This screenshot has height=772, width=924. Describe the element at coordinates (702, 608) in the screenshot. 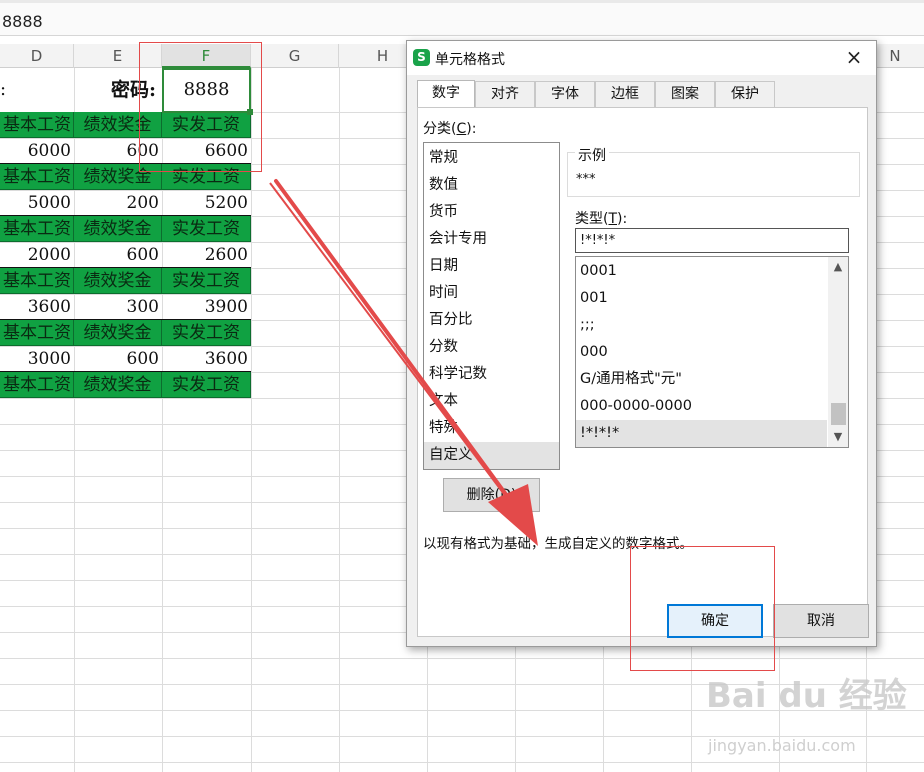

I see `annotation-box-ok` at that location.